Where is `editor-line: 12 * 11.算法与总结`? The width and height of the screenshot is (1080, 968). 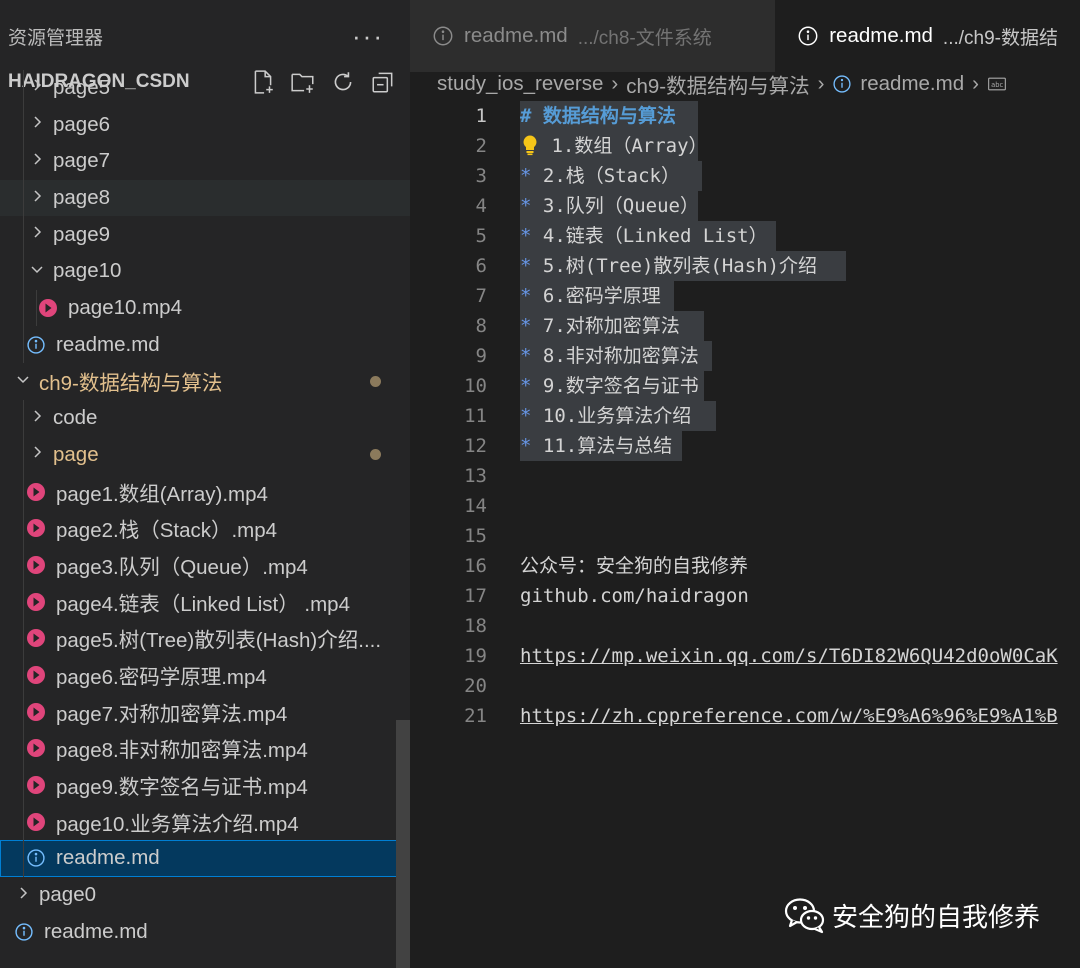
editor-line: 12 * 11.算法与总结 is located at coordinates (745, 446).